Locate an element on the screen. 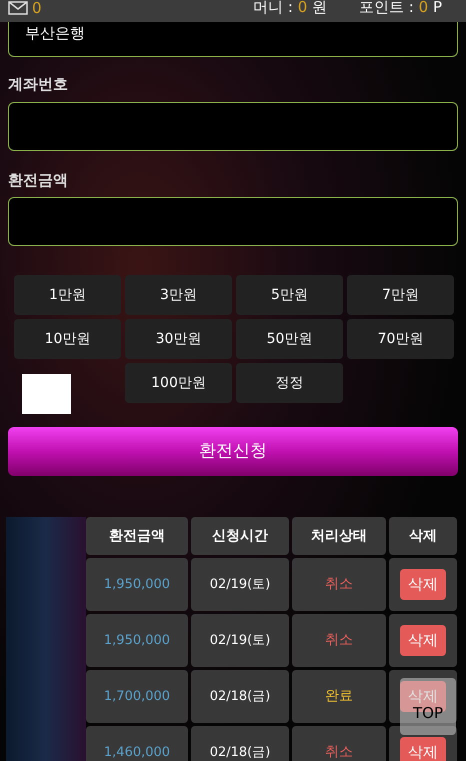 The height and width of the screenshot is (761, 466). money-balance: 머니 : 0 원 is located at coordinates (290, 7).